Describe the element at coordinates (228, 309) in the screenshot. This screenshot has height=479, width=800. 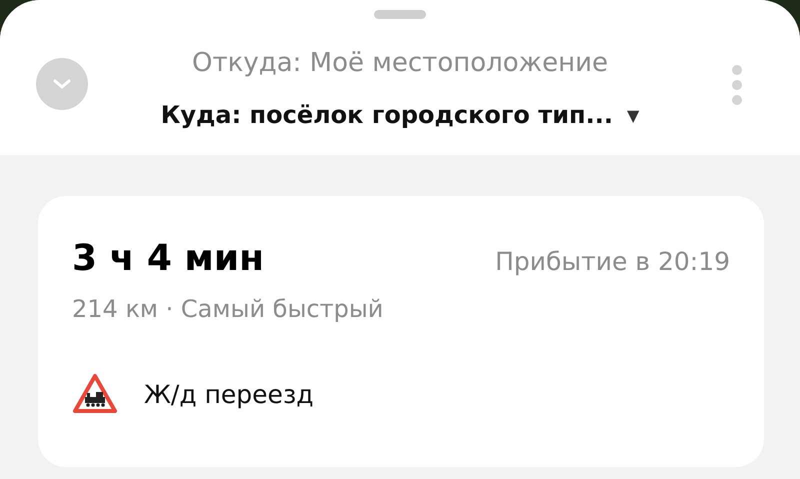
I see `route-details: 214 км · Самый быстрый` at that location.